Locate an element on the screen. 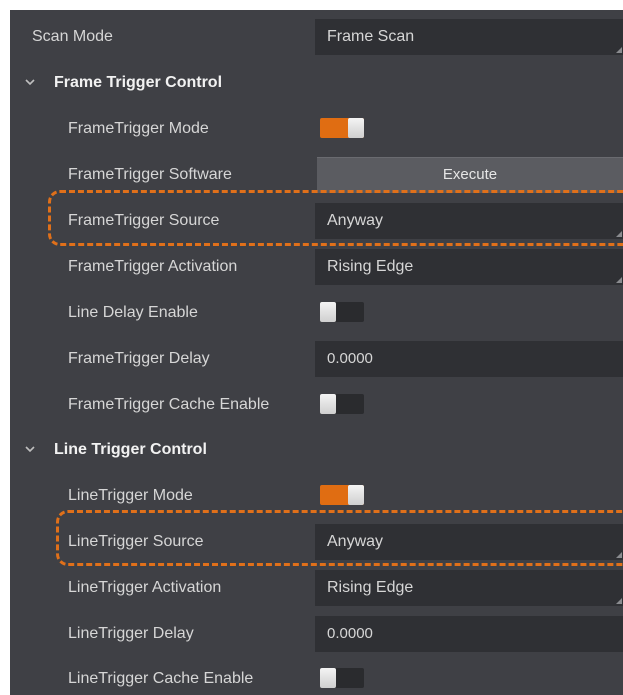 The width and height of the screenshot is (623, 695). linetrigger-source-label: LineTrigger Source is located at coordinates (136, 541).